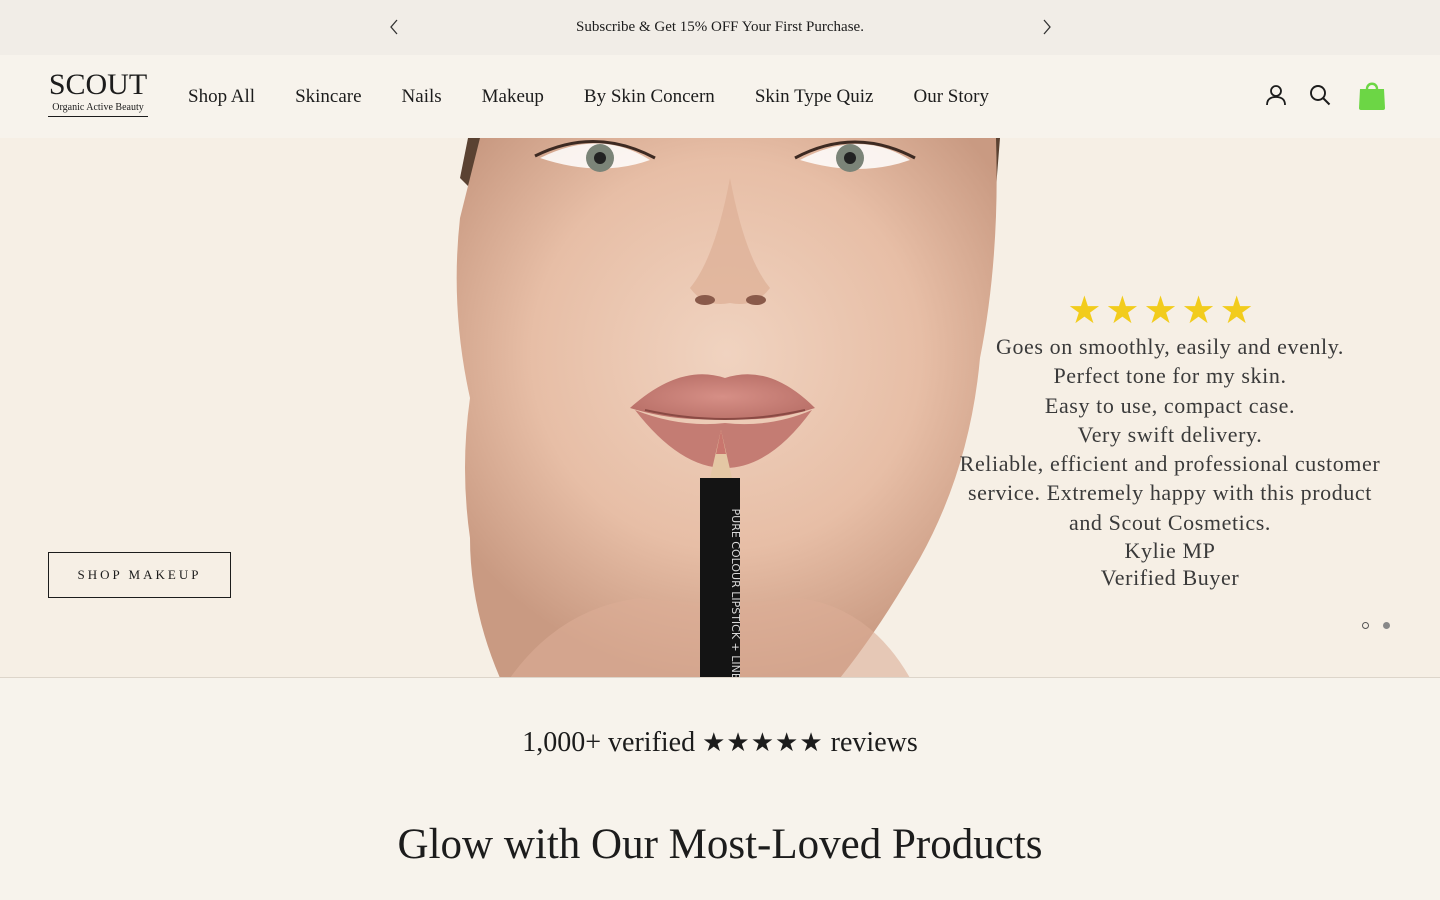 Image resolution: width=1440 pixels, height=900 pixels. What do you see at coordinates (139, 575) in the screenshot?
I see `shop-makeup-button: SHOP MAKEUP` at bounding box center [139, 575].